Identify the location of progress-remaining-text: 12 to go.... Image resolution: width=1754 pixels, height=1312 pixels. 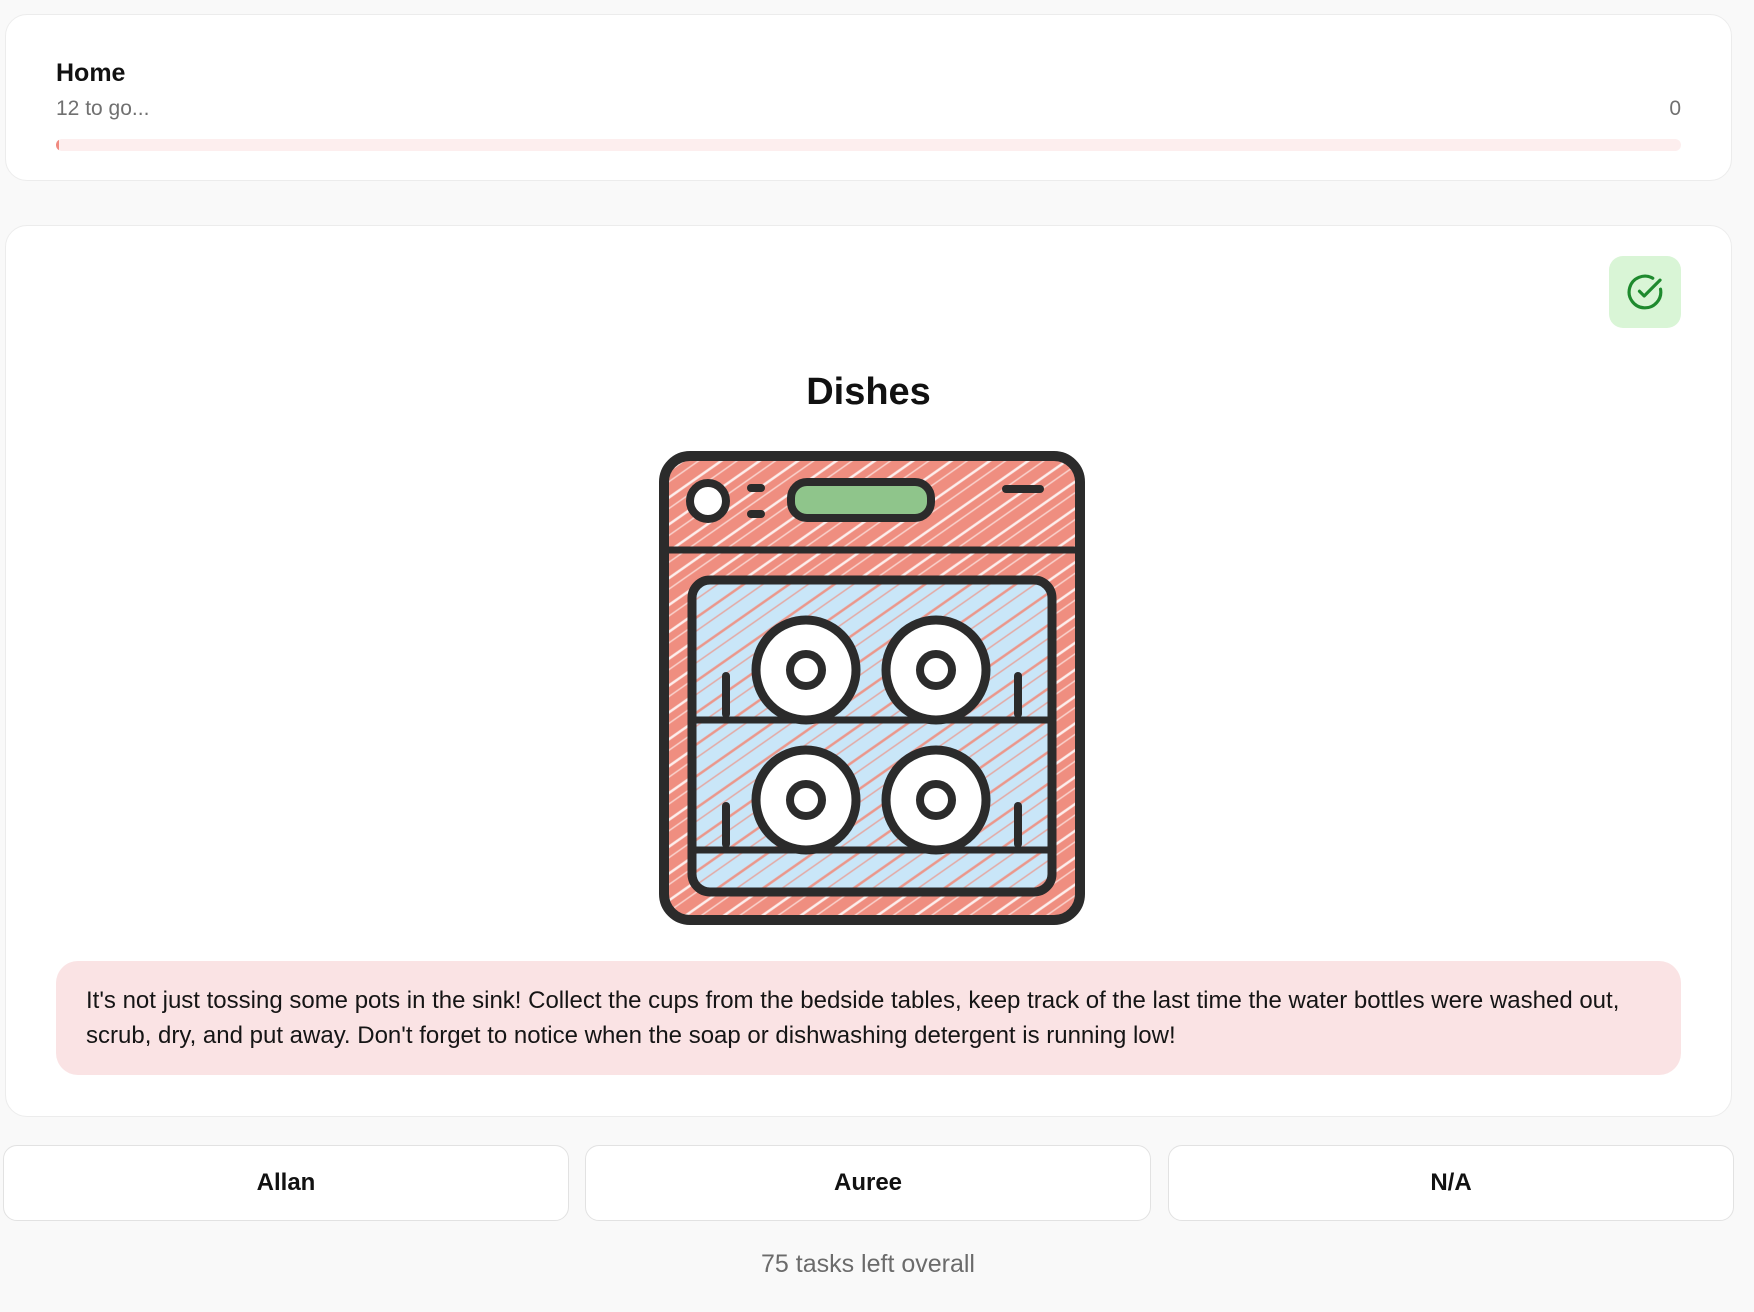
(103, 108).